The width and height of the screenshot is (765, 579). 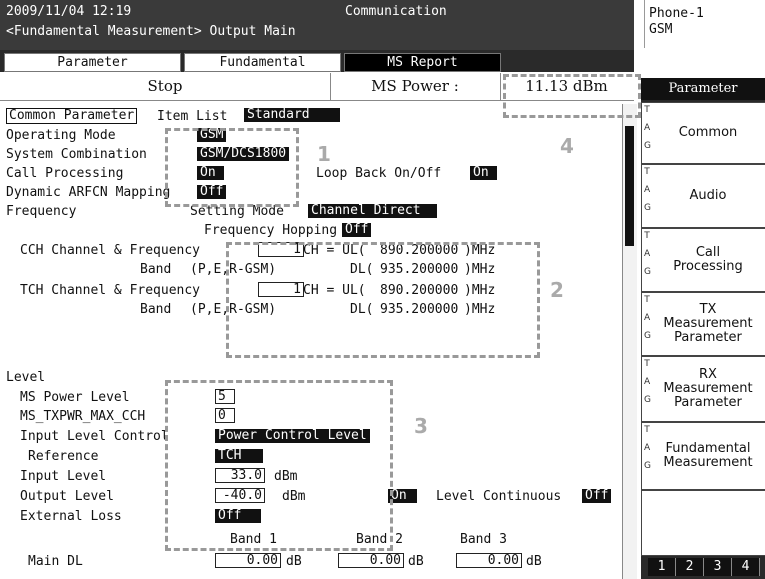 What do you see at coordinates (324, 154) in the screenshot?
I see `callout-number-1: 1` at bounding box center [324, 154].